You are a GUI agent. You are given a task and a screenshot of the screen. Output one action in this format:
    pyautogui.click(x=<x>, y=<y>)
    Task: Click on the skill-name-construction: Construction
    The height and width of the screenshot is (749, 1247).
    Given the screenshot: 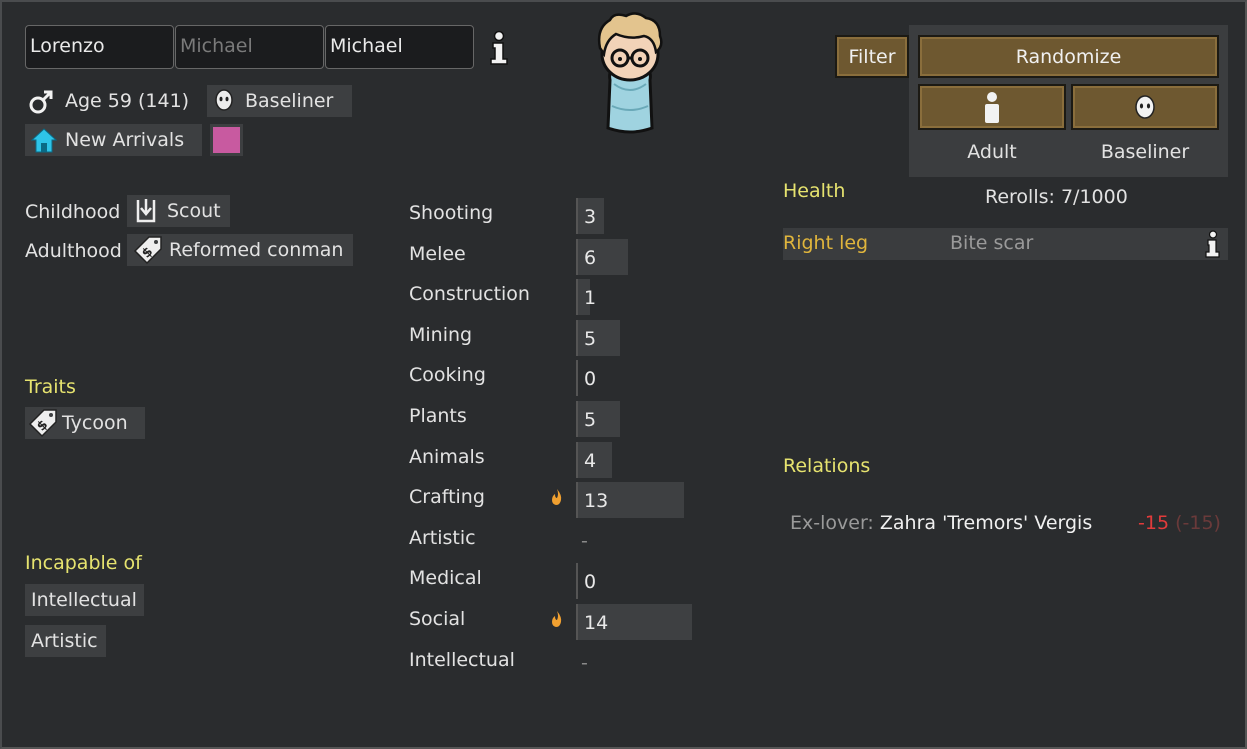 What is the action you would take?
    pyautogui.click(x=469, y=294)
    